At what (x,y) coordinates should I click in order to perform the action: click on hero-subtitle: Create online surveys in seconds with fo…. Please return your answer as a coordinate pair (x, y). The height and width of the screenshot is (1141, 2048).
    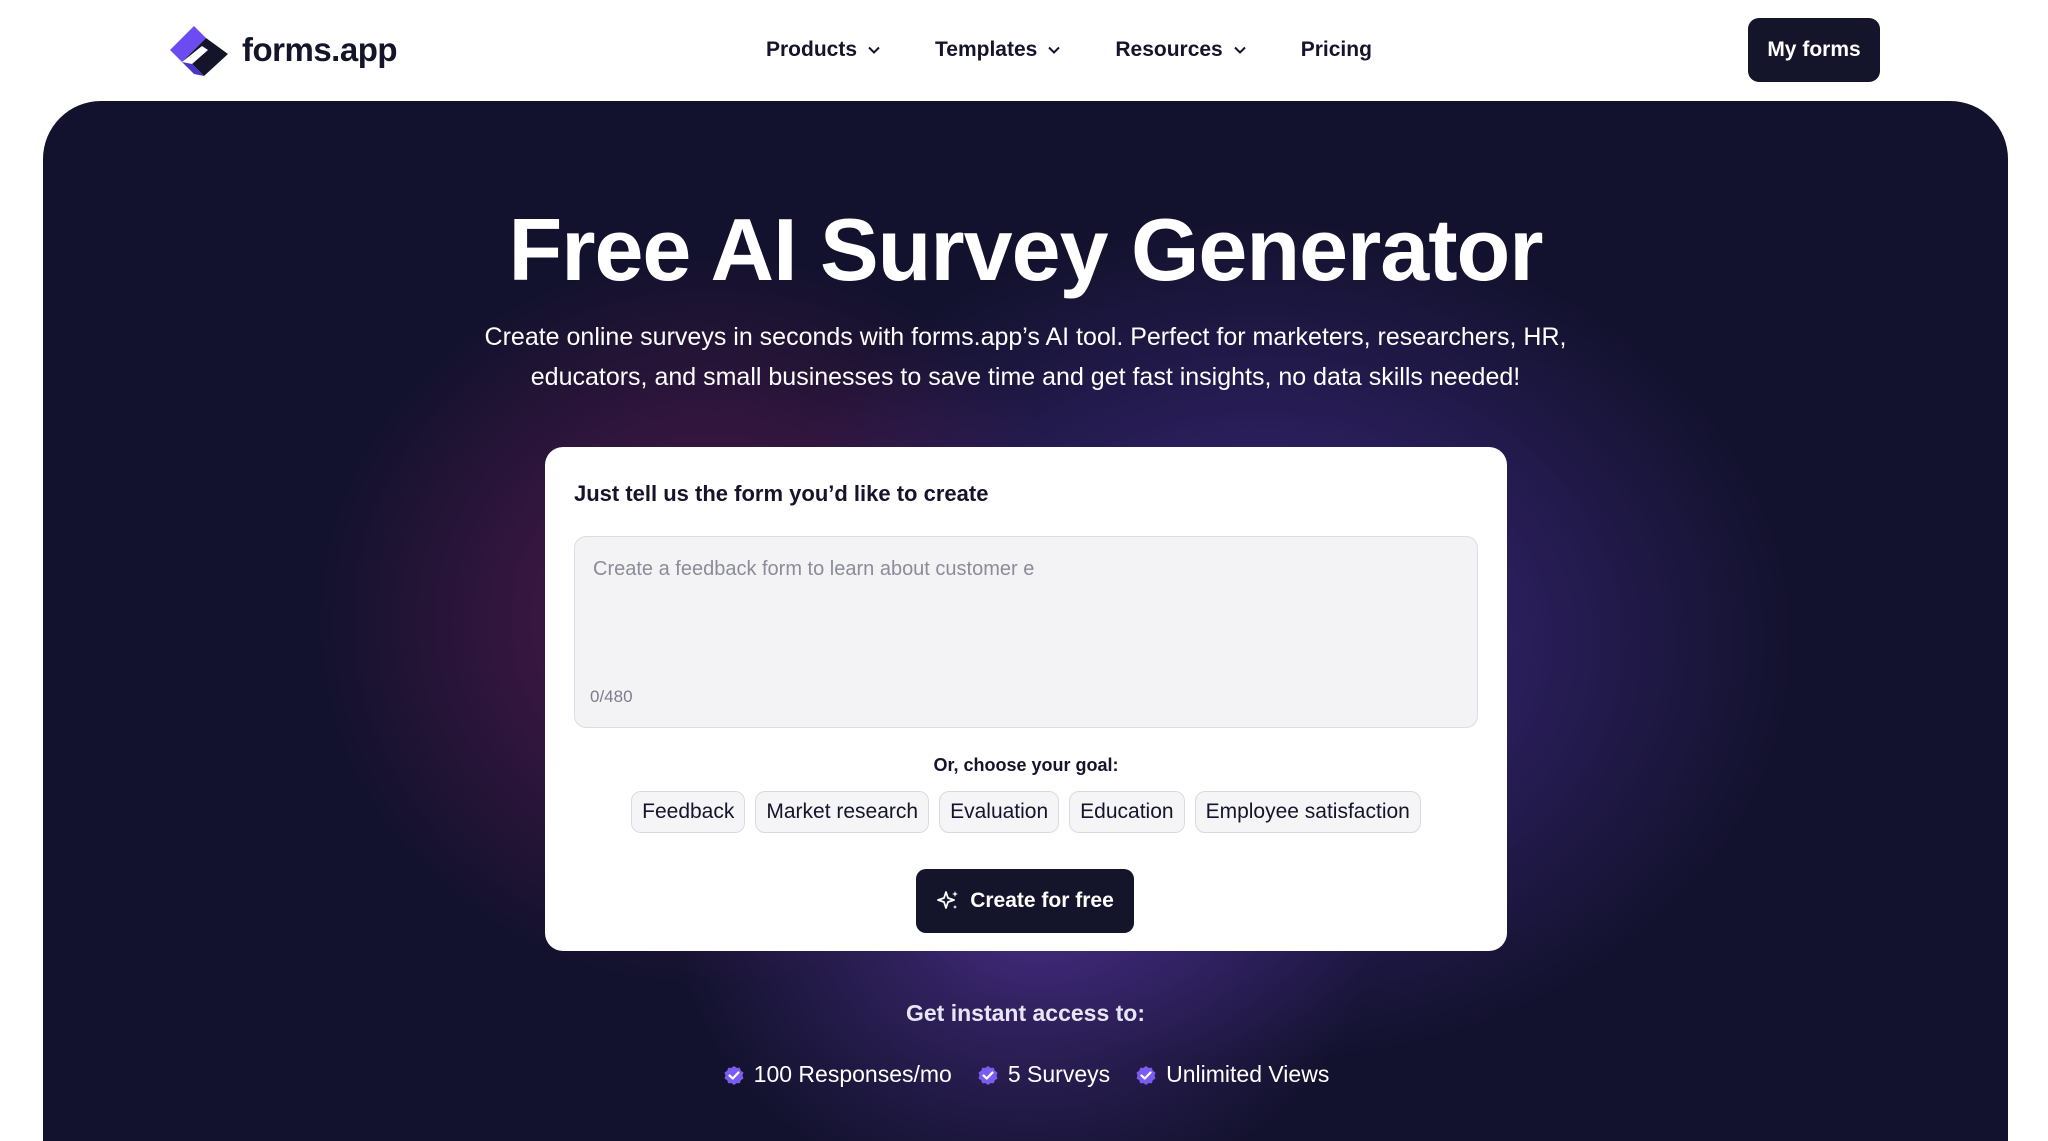
    Looking at the image, I should click on (1025, 357).